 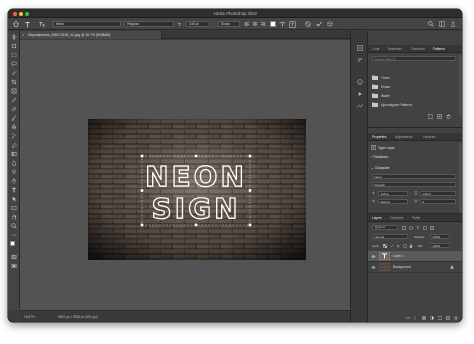 What do you see at coordinates (380, 168) in the screenshot?
I see `character-section: ⌄ Character` at bounding box center [380, 168].